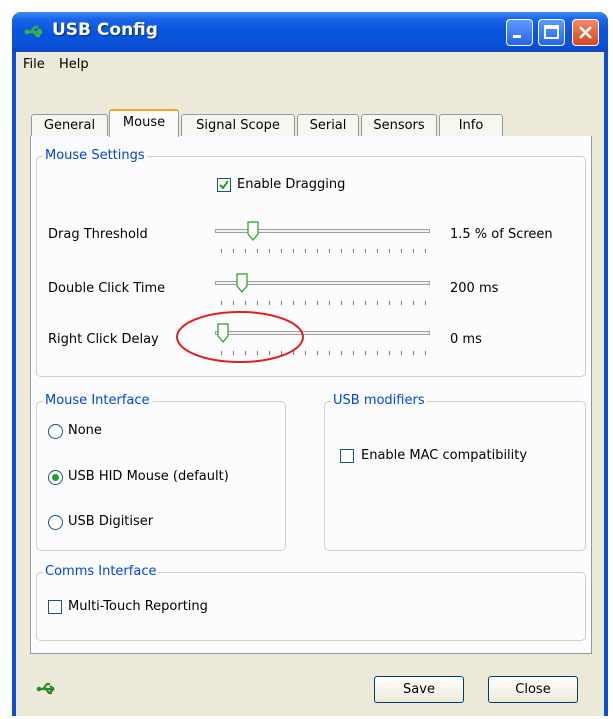 The height and width of the screenshot is (719, 613). I want to click on save-button: Save, so click(419, 689).